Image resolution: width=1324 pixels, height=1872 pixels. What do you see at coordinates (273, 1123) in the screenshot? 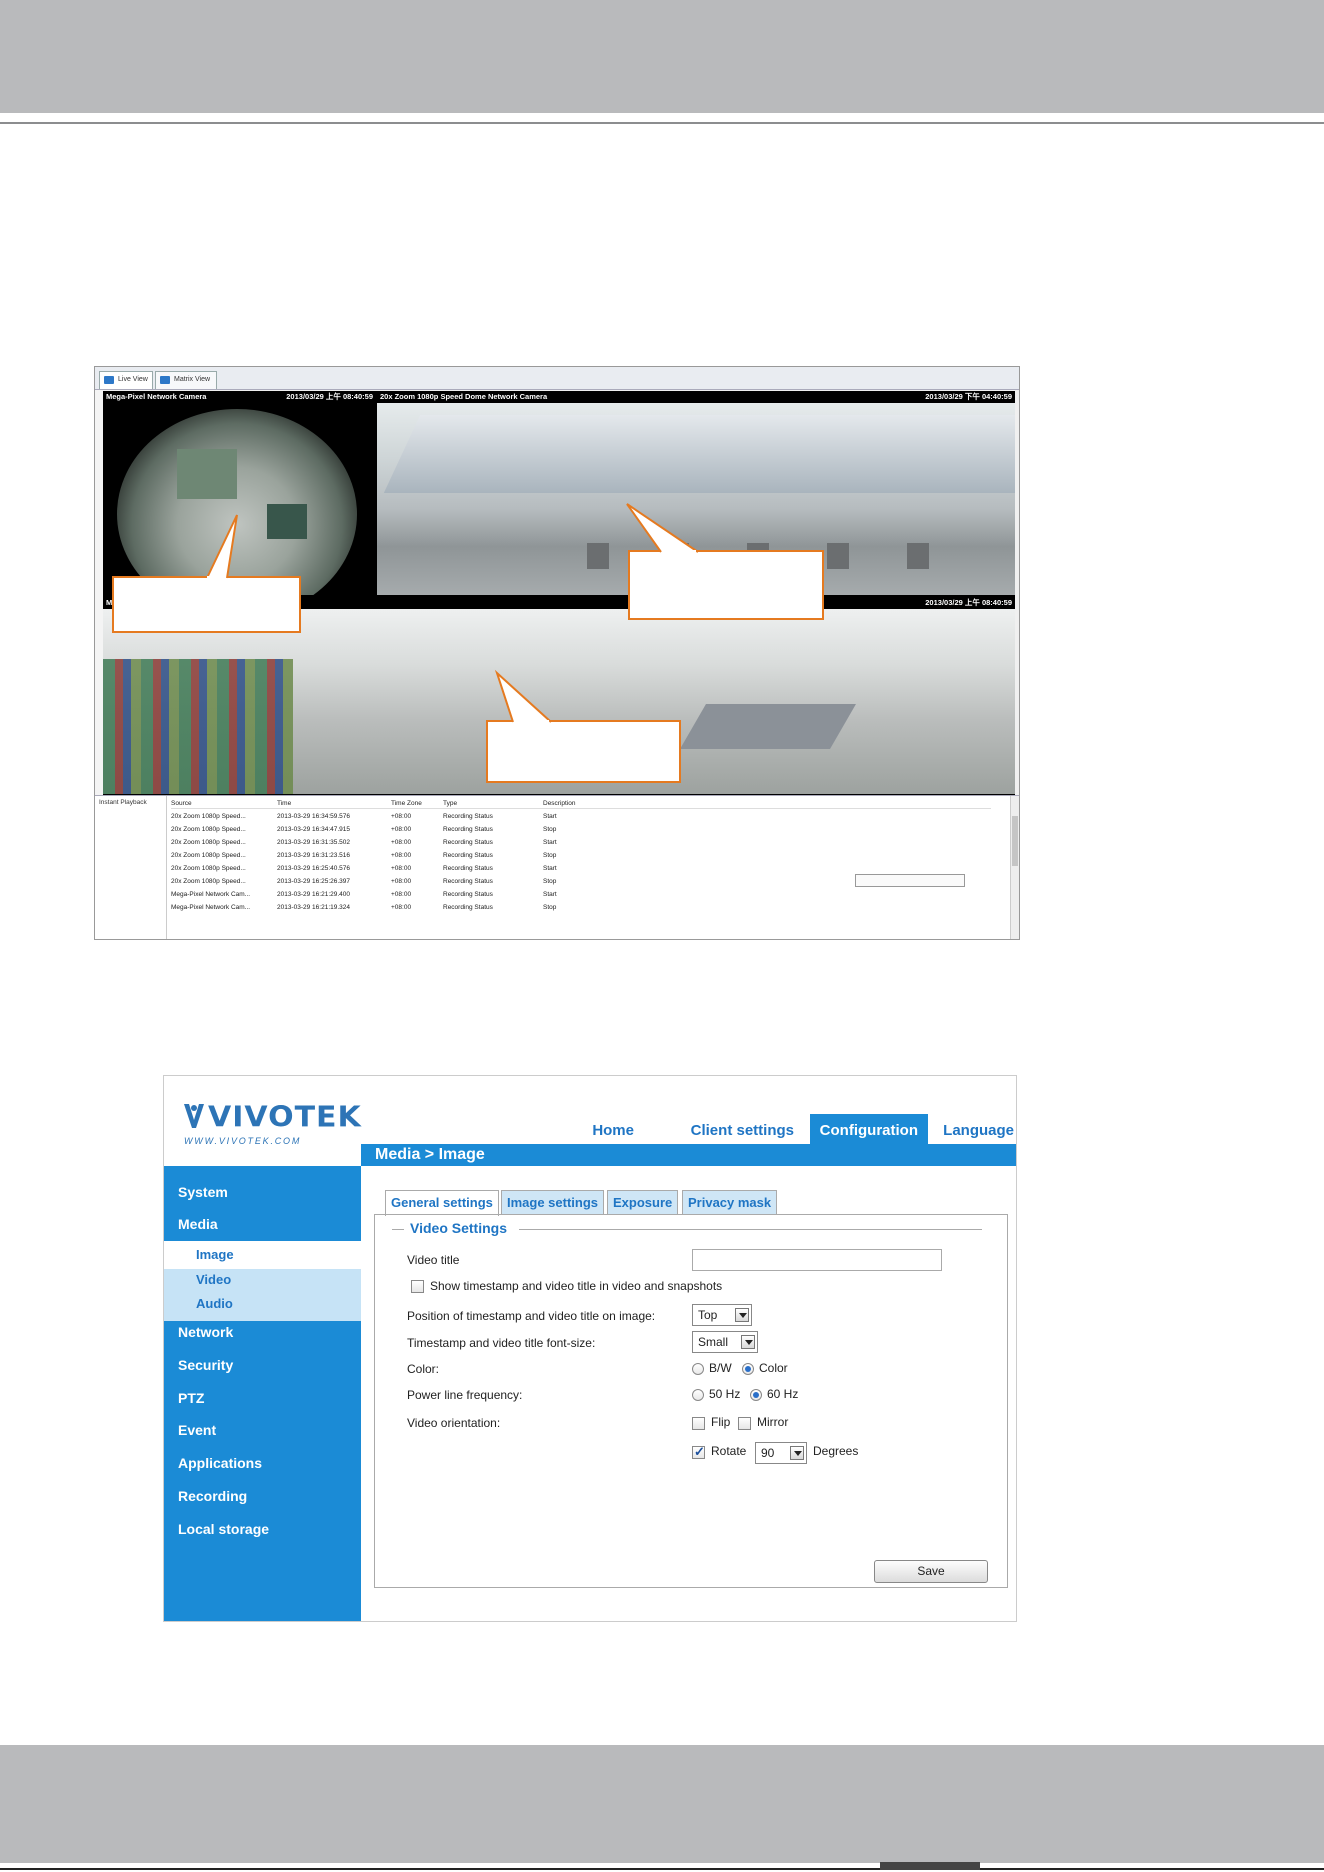
I see `vivotek-logo: VIVOTEK WWW.VIVOTEK.COM` at bounding box center [273, 1123].